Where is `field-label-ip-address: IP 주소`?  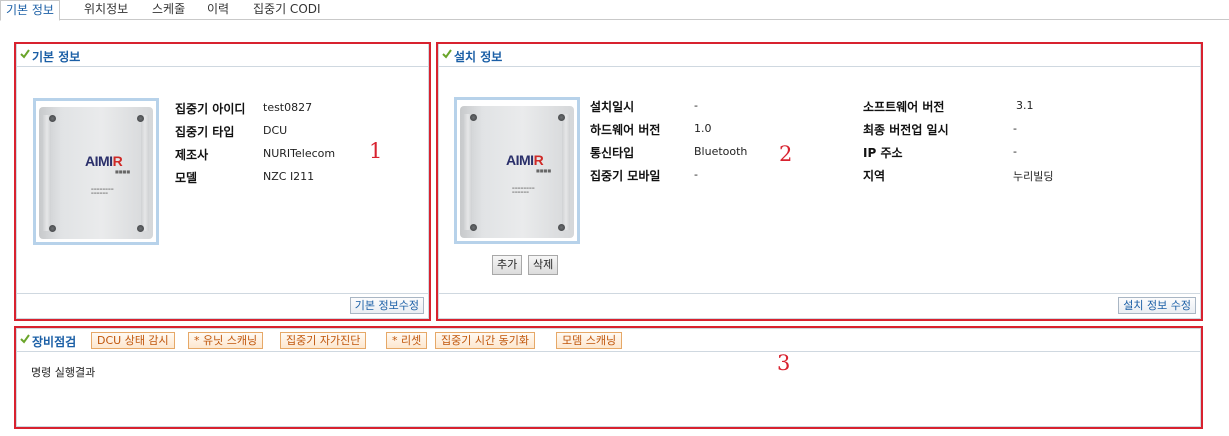 field-label-ip-address: IP 주소 is located at coordinates (883, 153).